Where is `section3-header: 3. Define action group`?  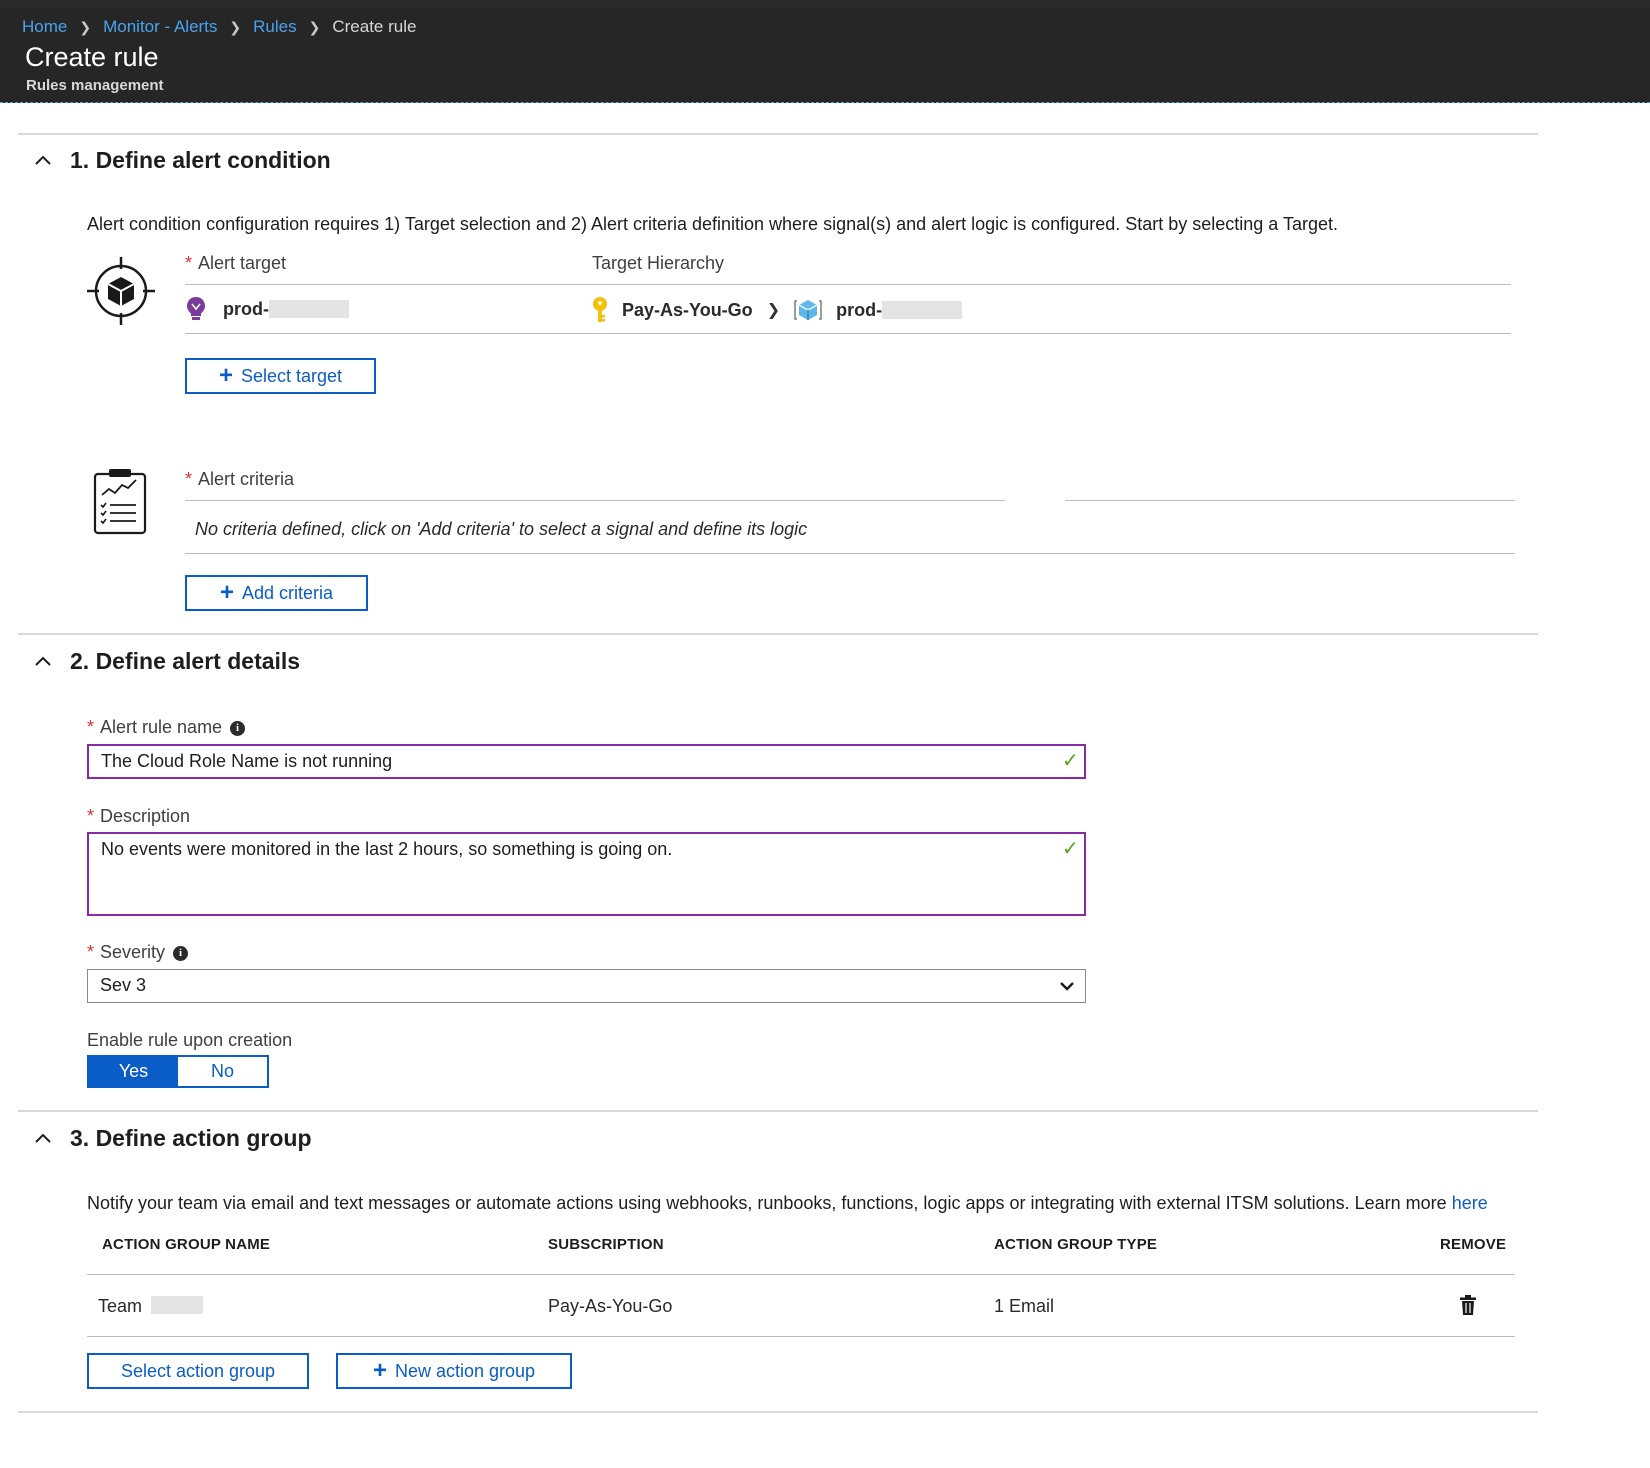
section3-header: 3. Define action group is located at coordinates (172, 1138).